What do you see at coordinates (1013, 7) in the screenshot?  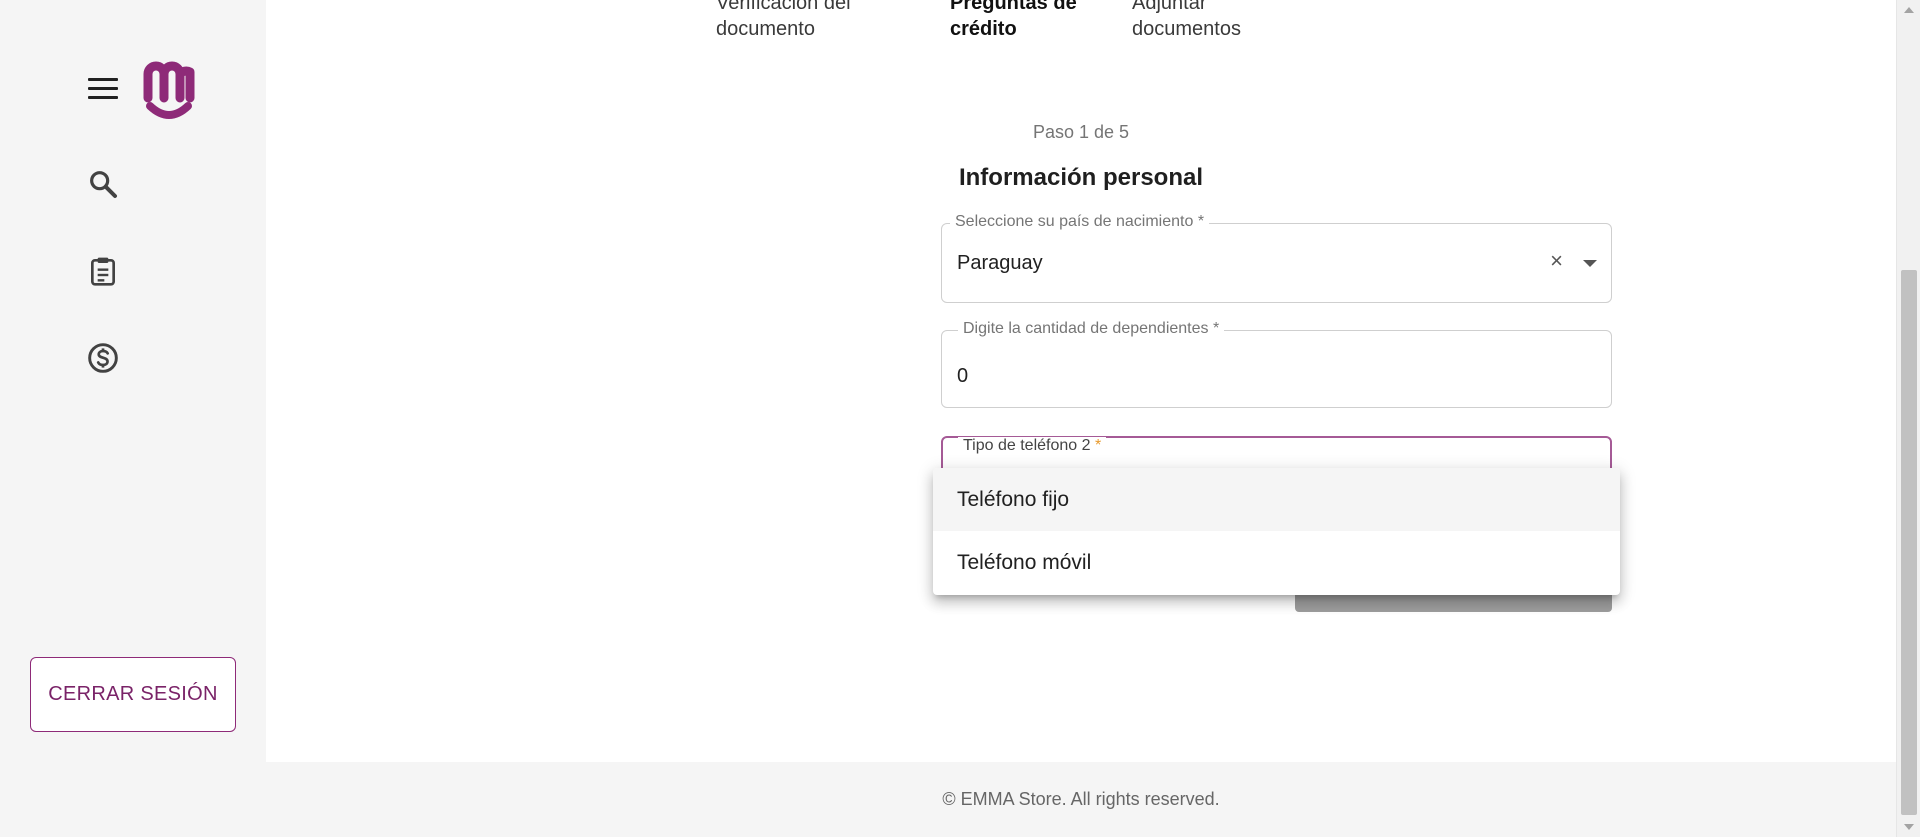 I see `stepper-step-2-line-1: Preguntas de` at bounding box center [1013, 7].